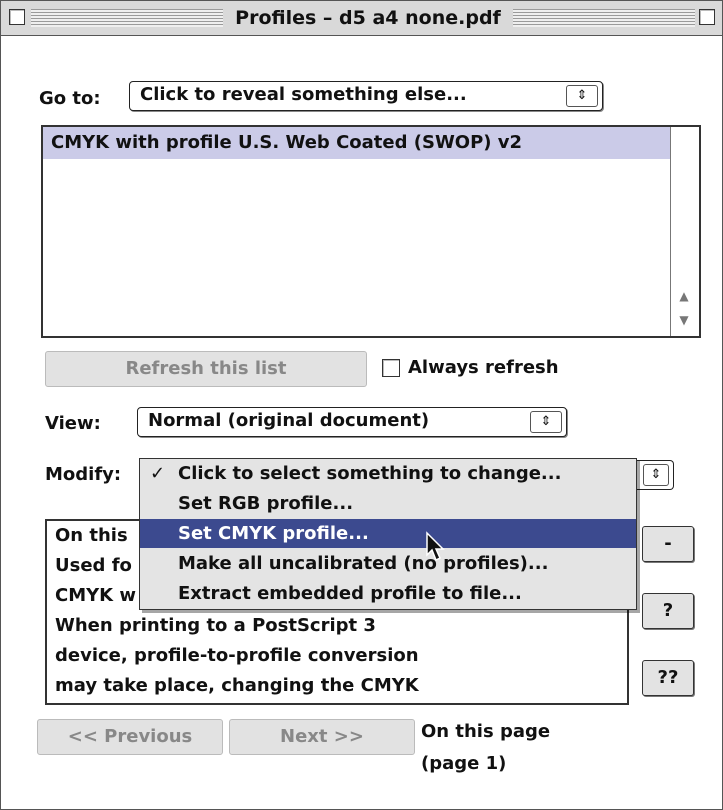  I want to click on scroll-up-arrow-icon: ▲, so click(684, 298).